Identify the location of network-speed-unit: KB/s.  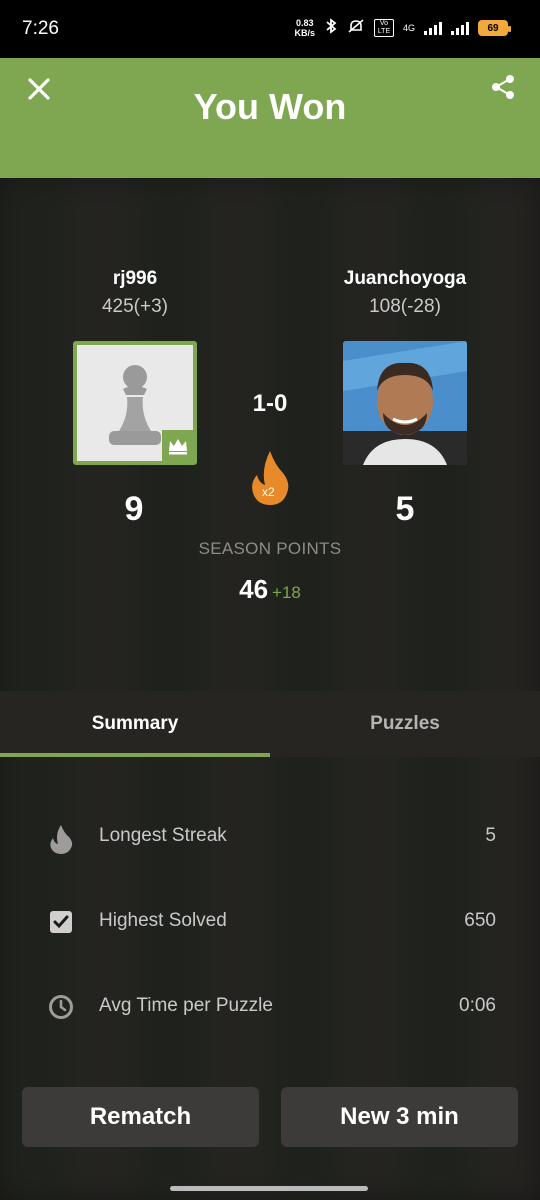
(304, 33).